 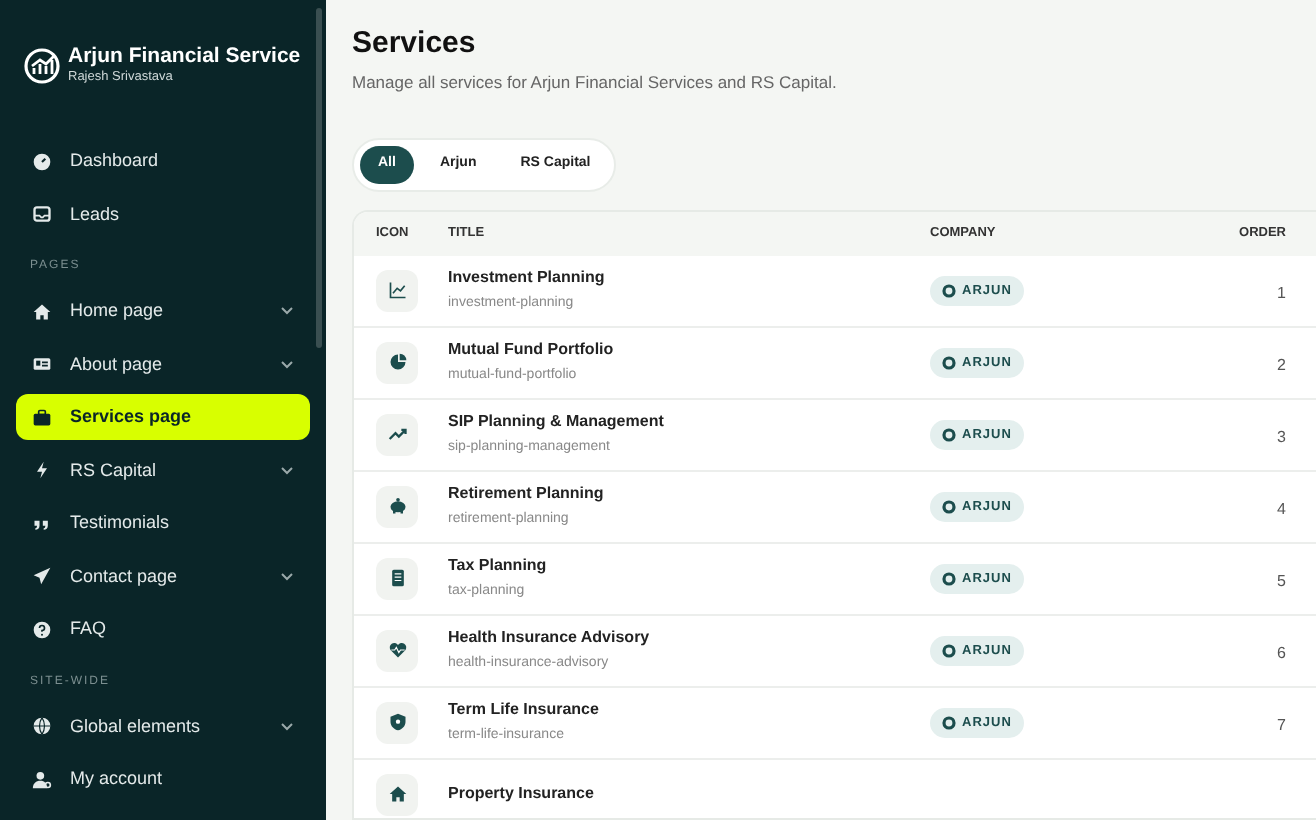 What do you see at coordinates (42, 629) in the screenshot?
I see `question-icon` at bounding box center [42, 629].